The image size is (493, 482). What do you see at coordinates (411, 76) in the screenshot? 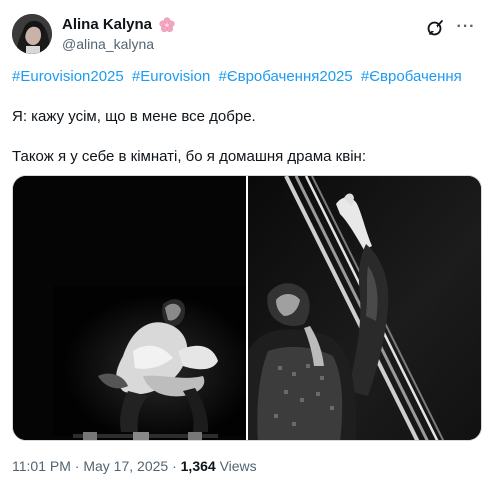
I see `hashtag-link: #Євробачення` at bounding box center [411, 76].